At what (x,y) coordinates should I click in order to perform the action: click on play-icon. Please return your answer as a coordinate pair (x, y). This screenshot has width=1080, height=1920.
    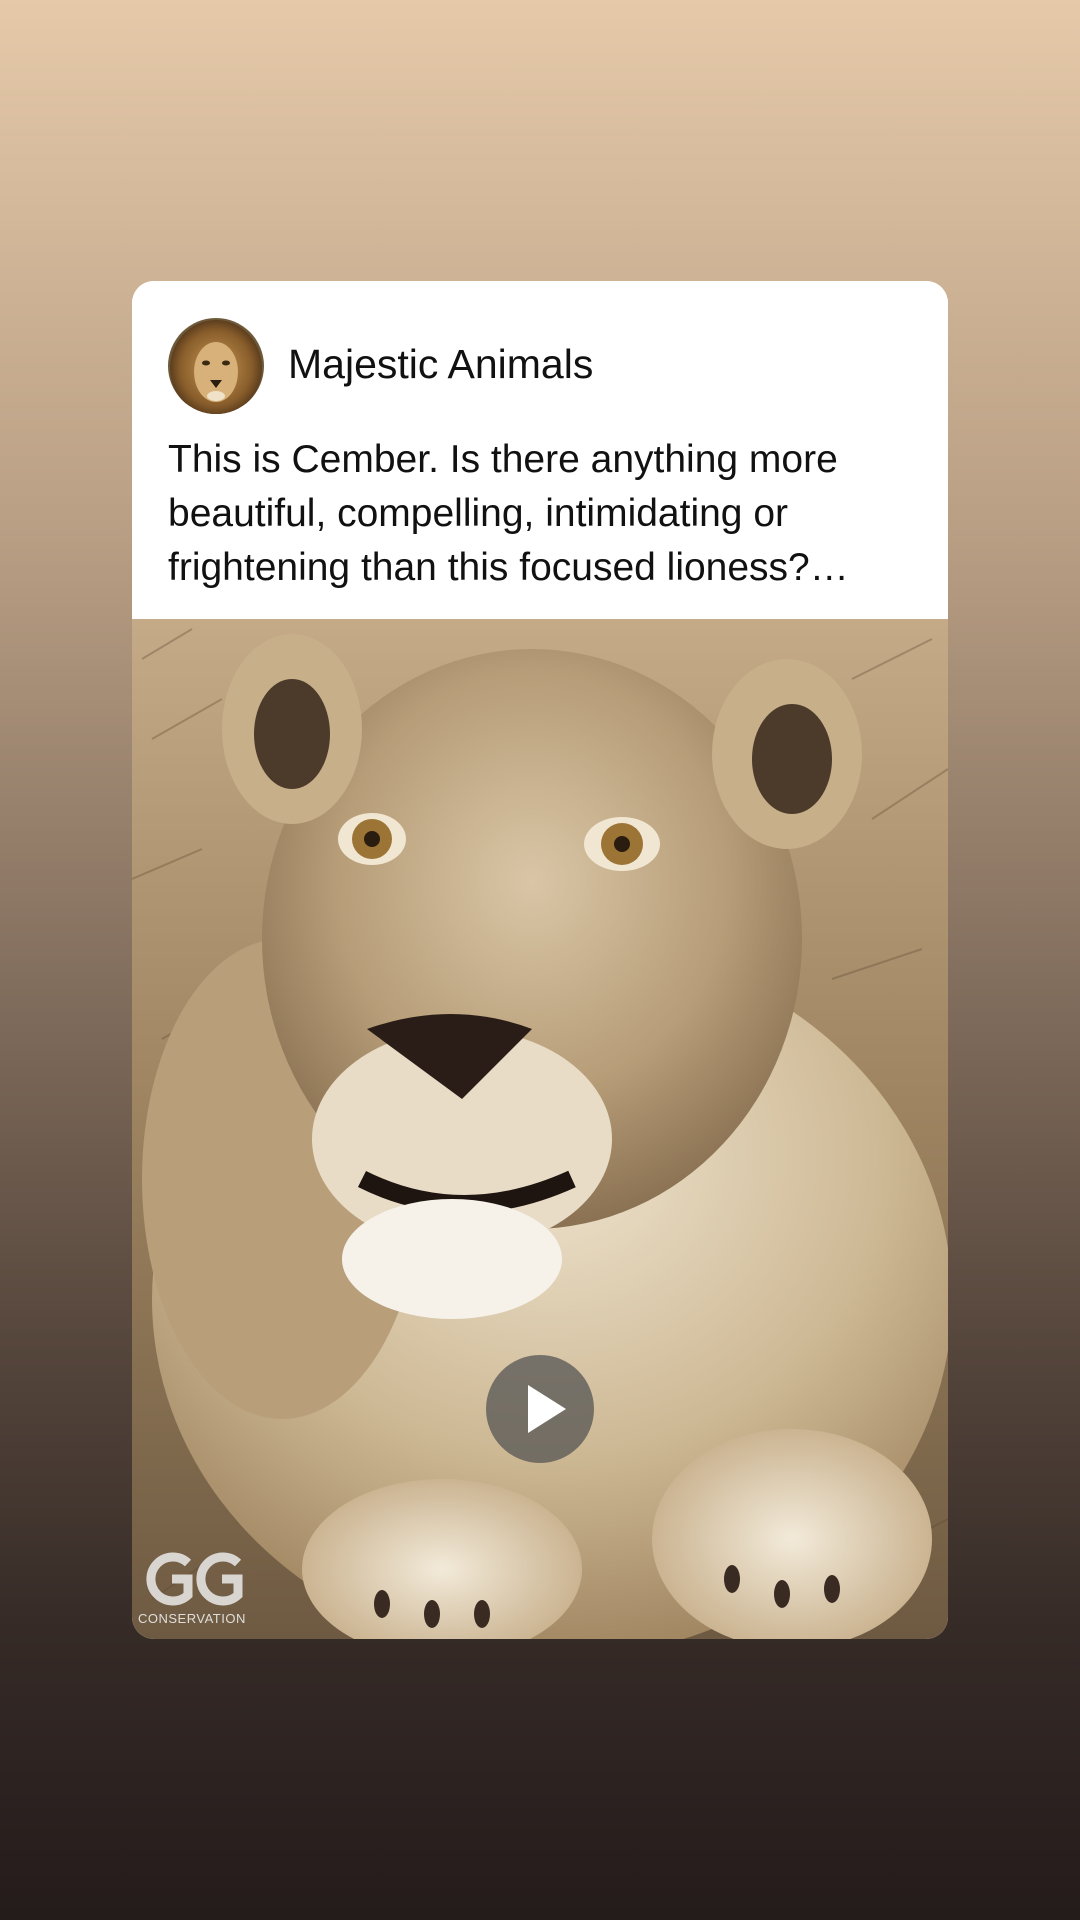
    Looking at the image, I should click on (547, 1409).